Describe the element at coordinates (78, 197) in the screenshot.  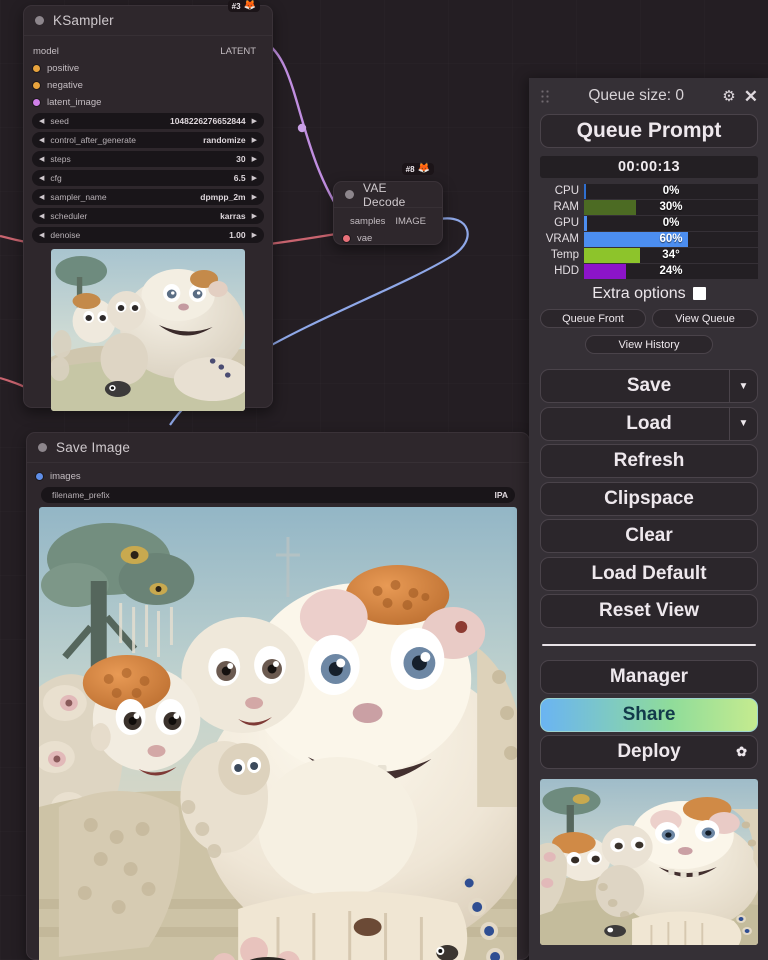
I see `widget-label-sampler-name: sampler_name` at that location.